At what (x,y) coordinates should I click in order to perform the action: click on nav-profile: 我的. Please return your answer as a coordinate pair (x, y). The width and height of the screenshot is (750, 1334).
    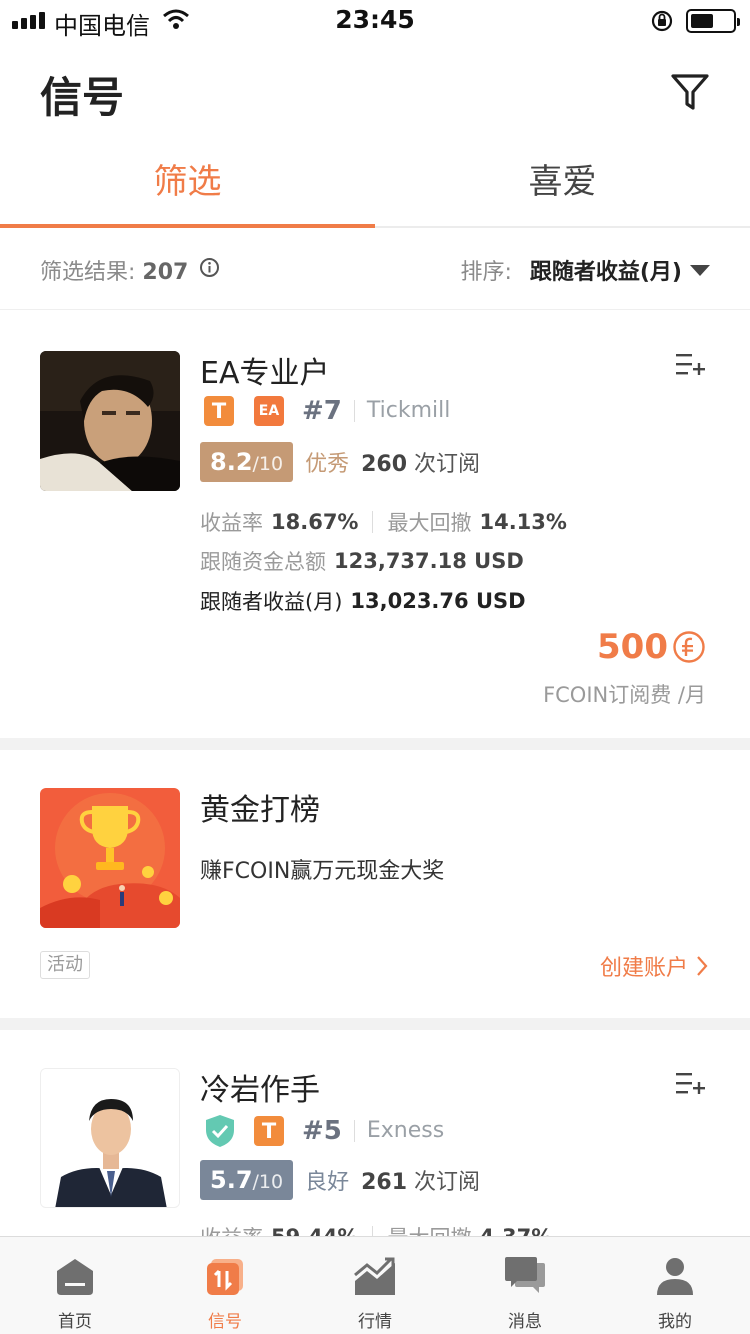
    Looking at the image, I should click on (675, 1285).